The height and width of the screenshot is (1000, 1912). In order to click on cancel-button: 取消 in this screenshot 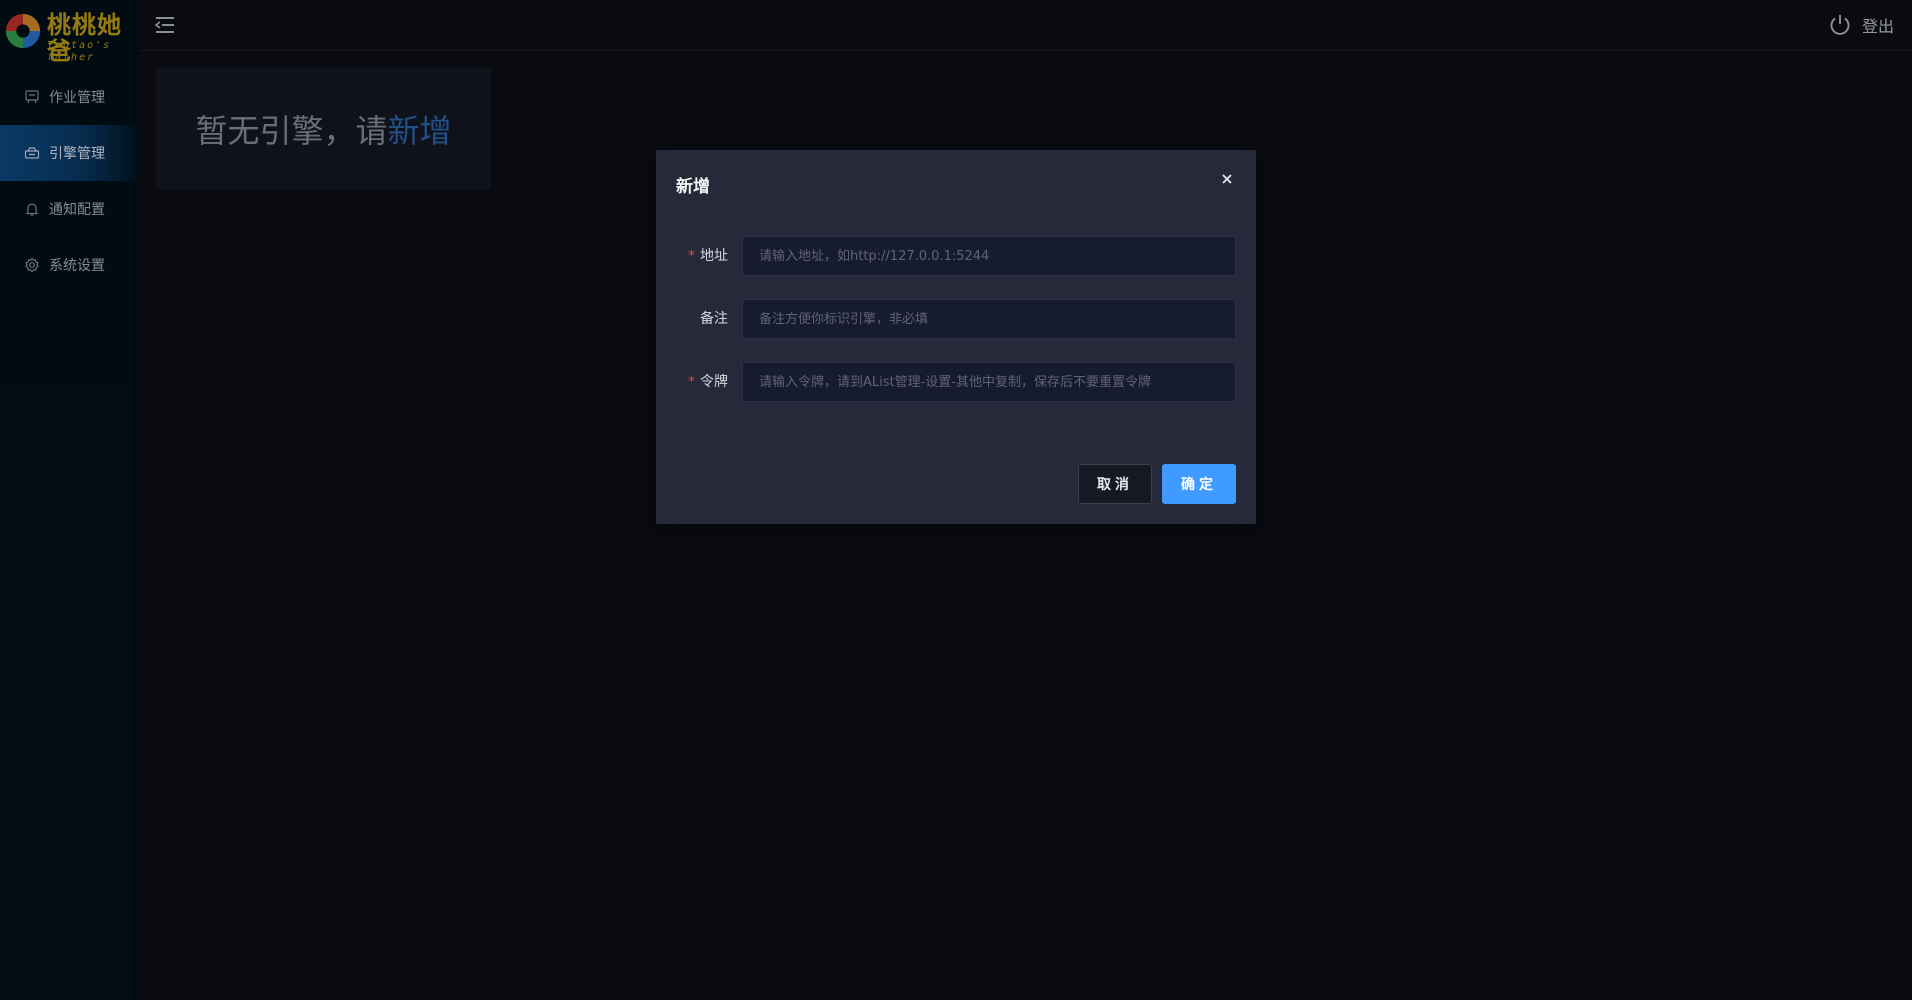, I will do `click(1115, 484)`.